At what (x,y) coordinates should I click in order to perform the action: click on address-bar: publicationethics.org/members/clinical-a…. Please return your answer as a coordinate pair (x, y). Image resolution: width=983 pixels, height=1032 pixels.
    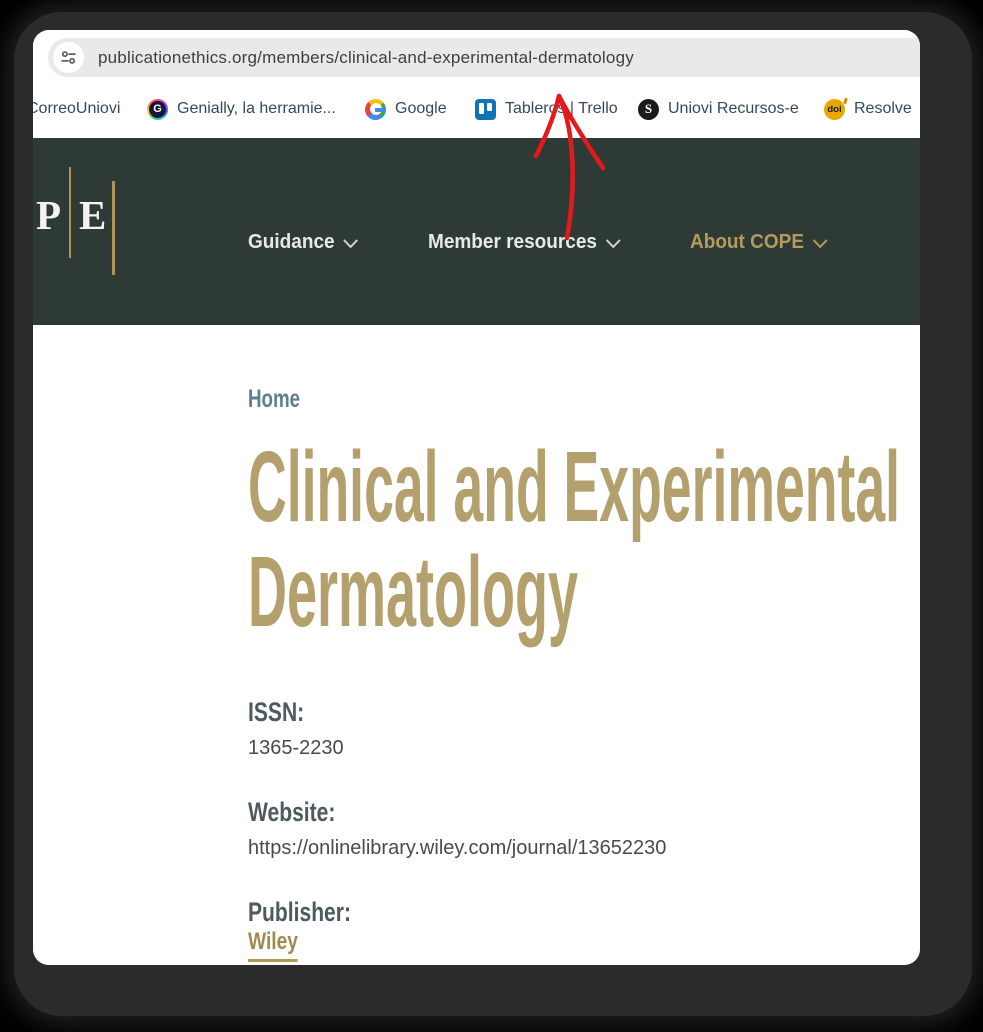
    Looking at the image, I should click on (484, 57).